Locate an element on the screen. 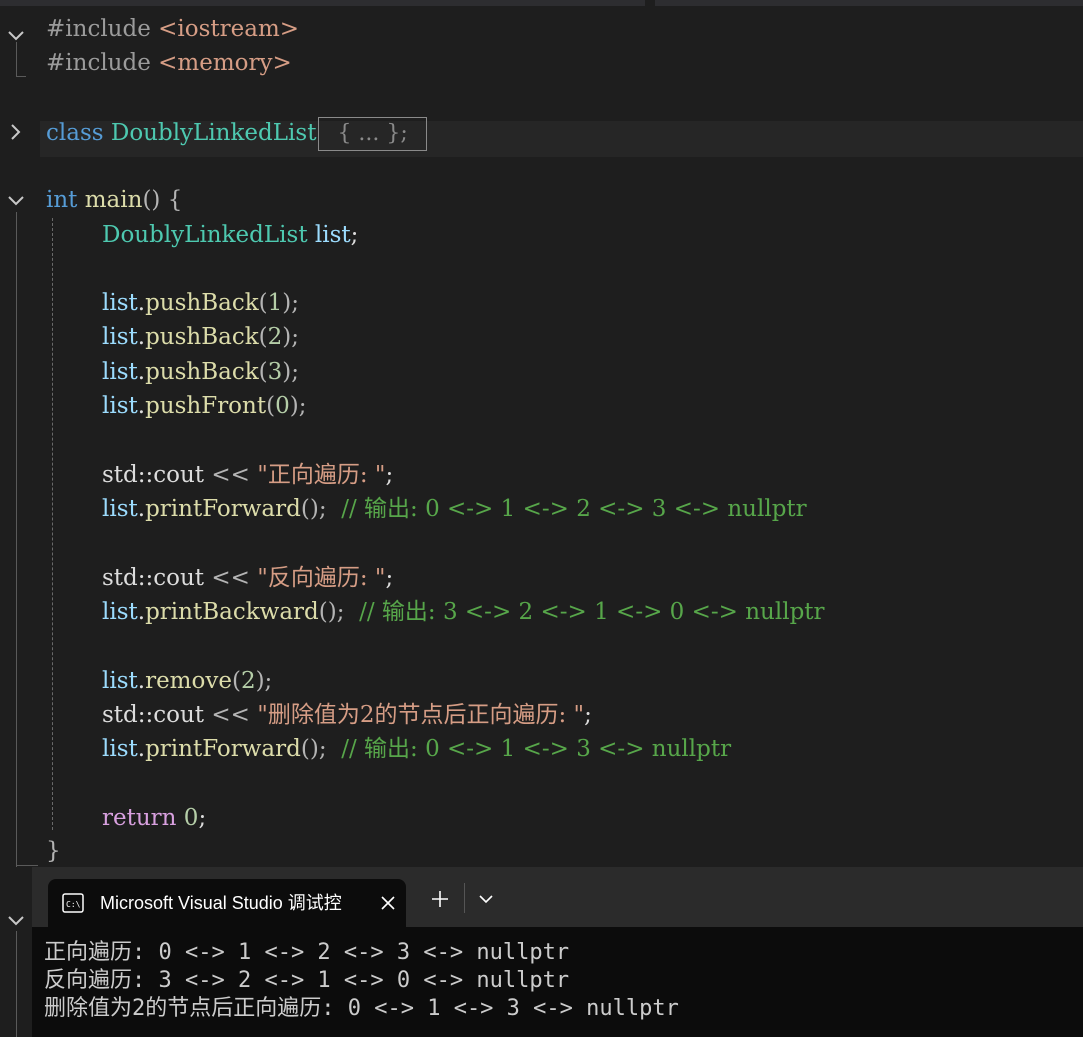 This screenshot has height=1037, width=1083. top-strip-left is located at coordinates (322, 3).